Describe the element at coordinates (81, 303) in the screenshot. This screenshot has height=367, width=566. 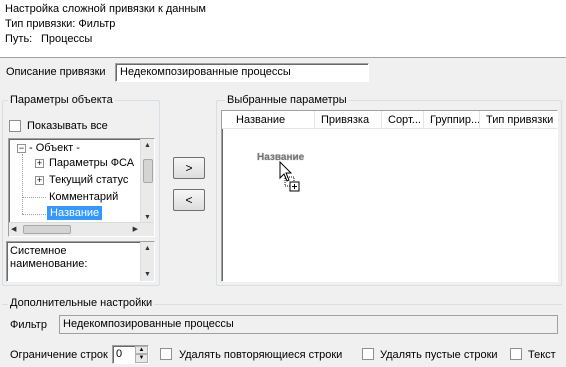
I see `extra-settings-legend: Дополнительные настройки` at that location.